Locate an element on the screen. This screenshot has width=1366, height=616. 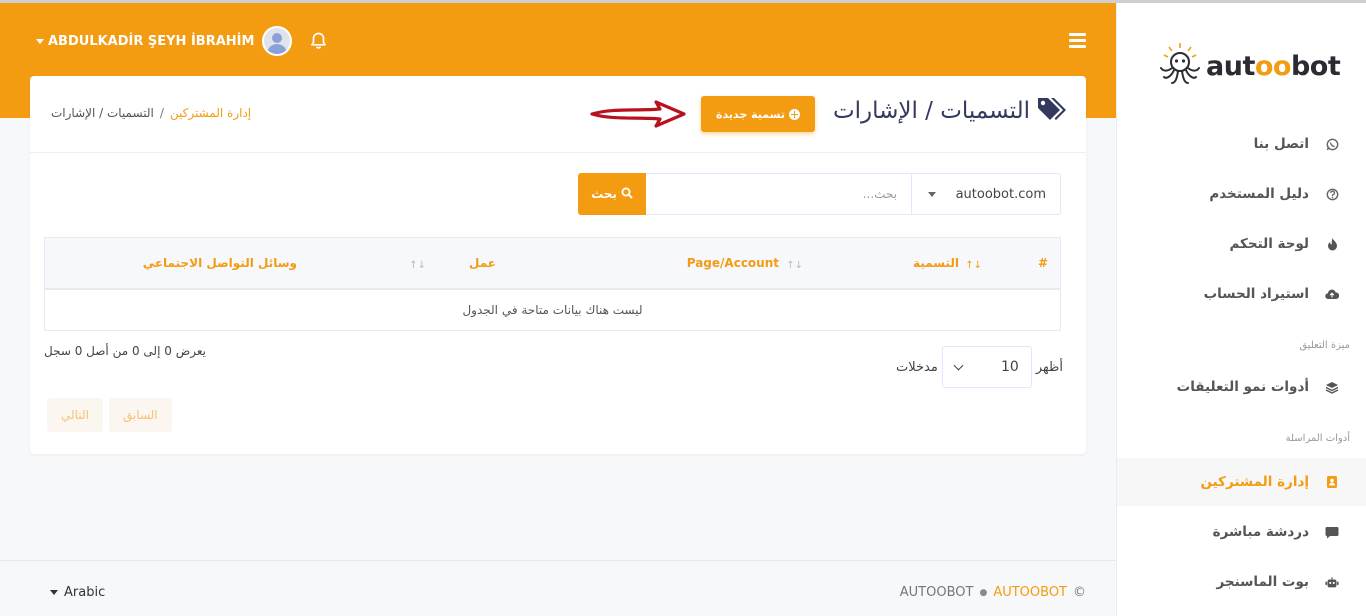
search-button: بحث is located at coordinates (612, 194).